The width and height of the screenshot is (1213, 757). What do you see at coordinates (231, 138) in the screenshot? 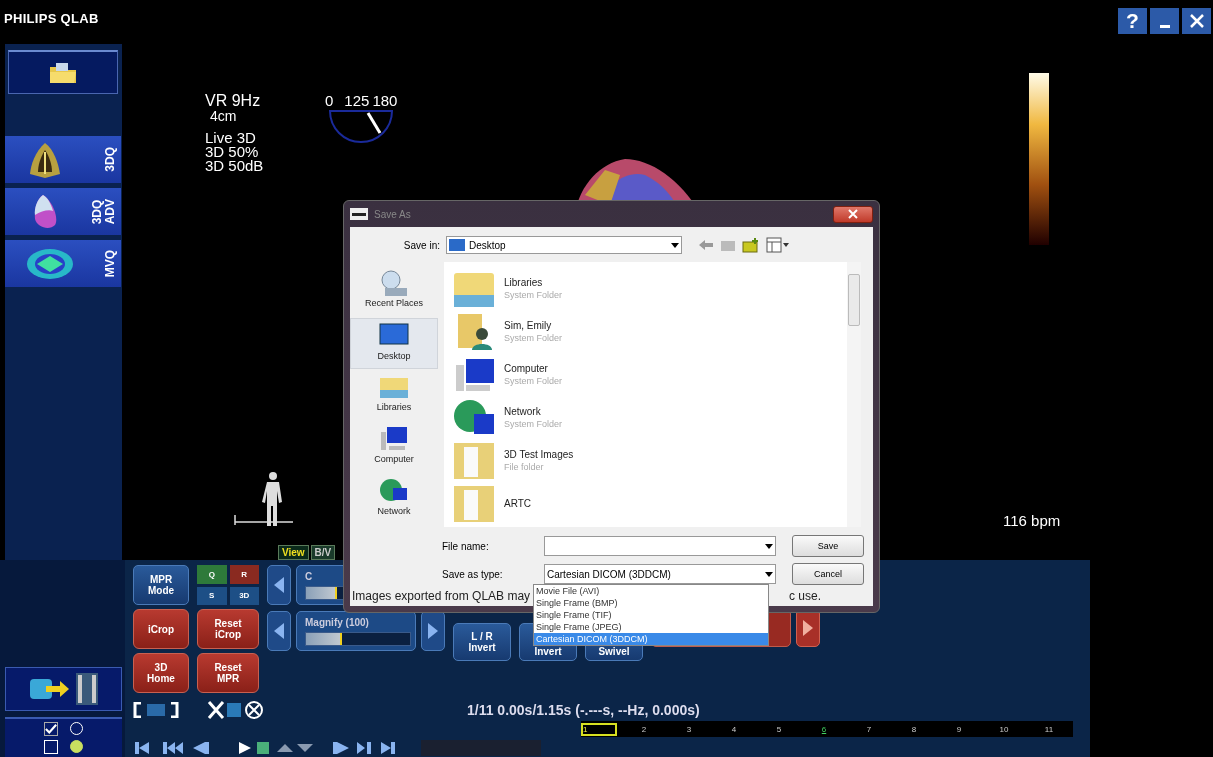
I see `scan-parameter: Live 3D` at bounding box center [231, 138].